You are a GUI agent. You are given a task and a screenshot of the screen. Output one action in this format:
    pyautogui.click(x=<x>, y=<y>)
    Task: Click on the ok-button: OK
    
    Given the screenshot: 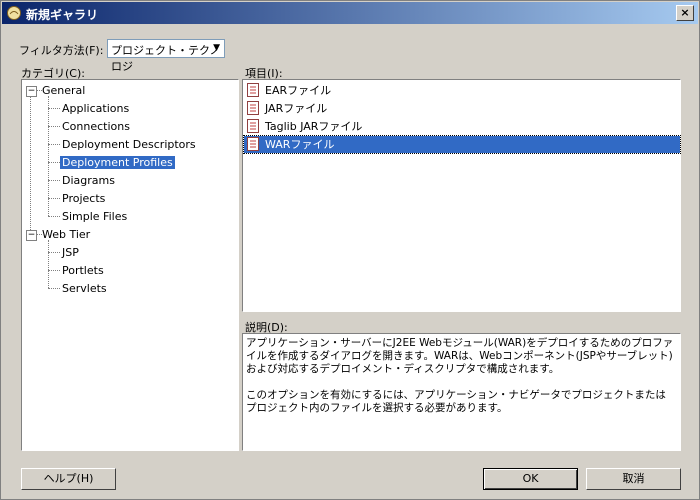 What is the action you would take?
    pyautogui.click(x=530, y=479)
    